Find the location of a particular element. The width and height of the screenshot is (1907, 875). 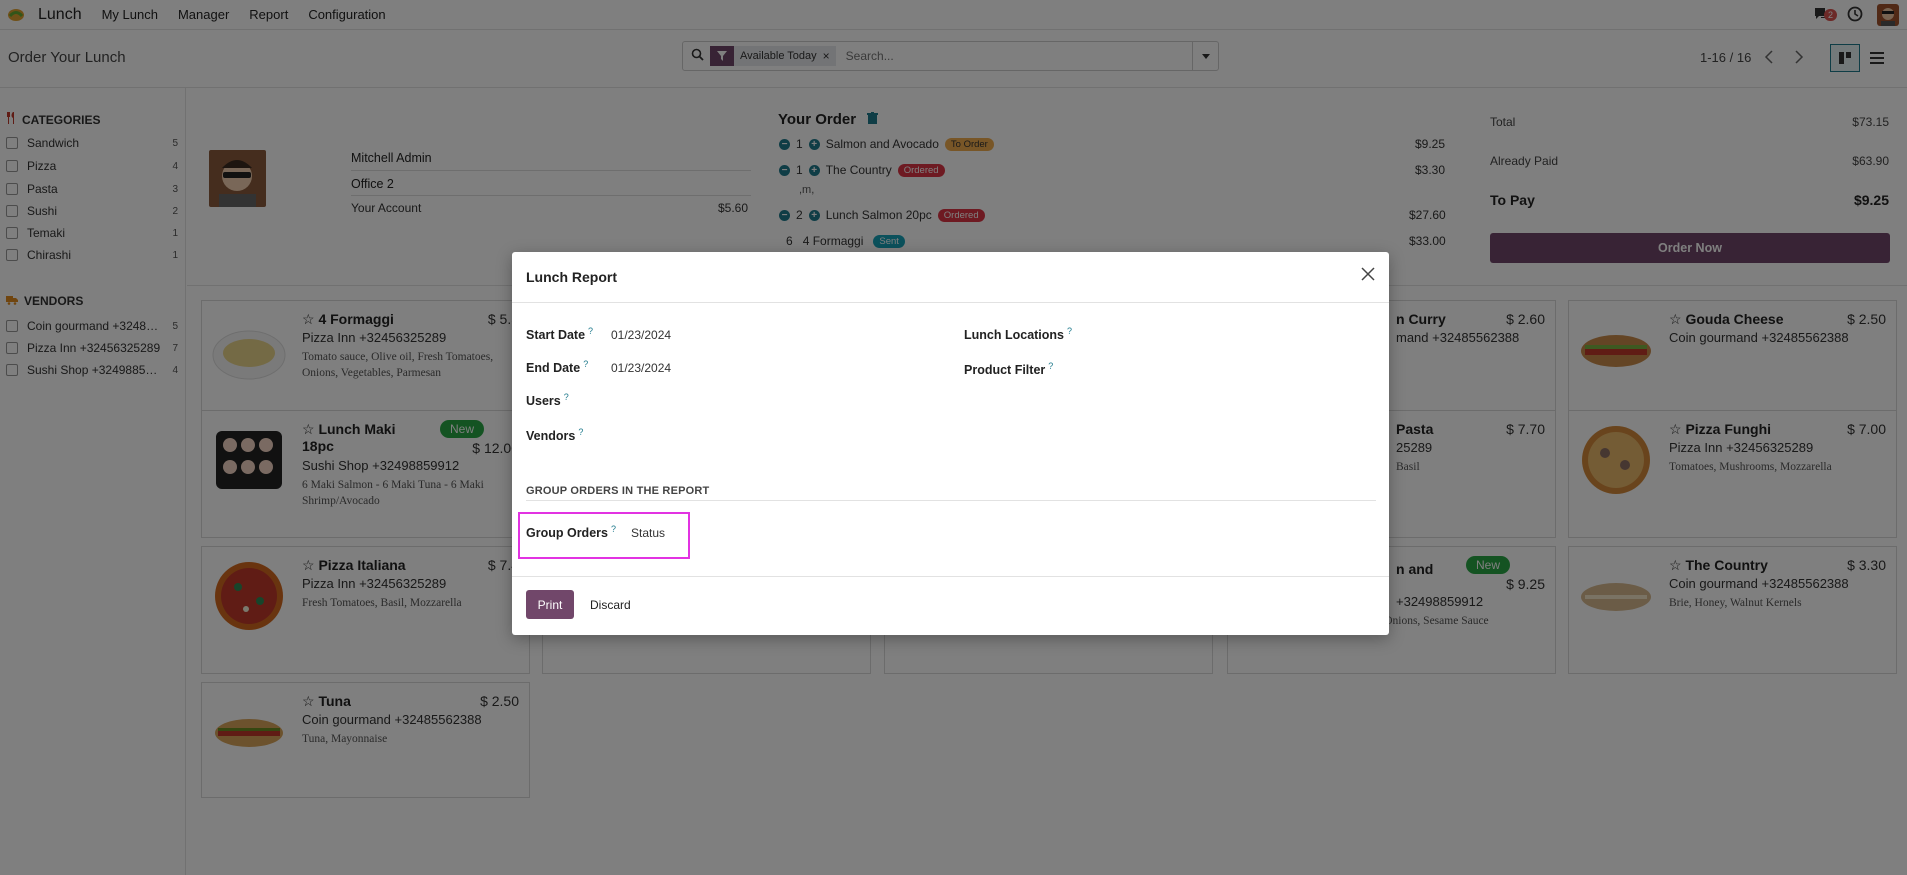

discard-button: Discard is located at coordinates (610, 604).